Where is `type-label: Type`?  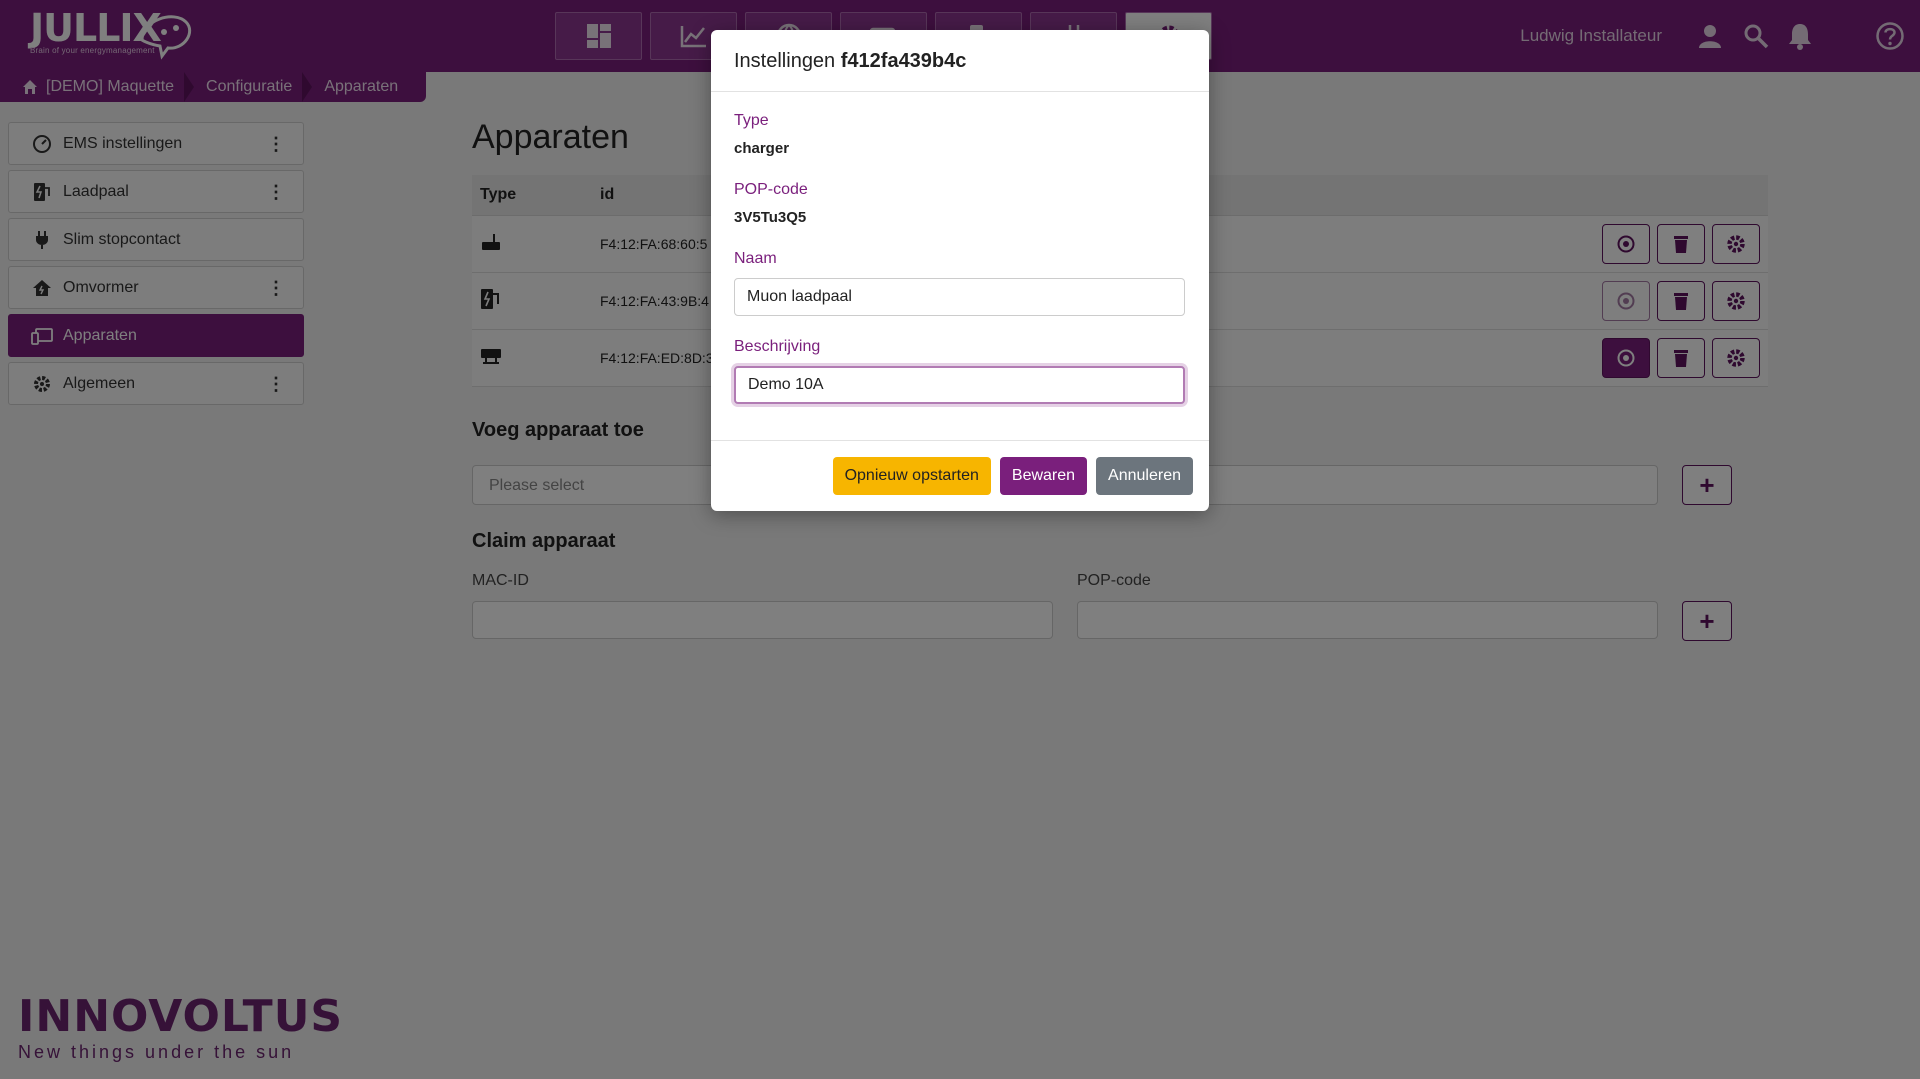
type-label: Type is located at coordinates (751, 120).